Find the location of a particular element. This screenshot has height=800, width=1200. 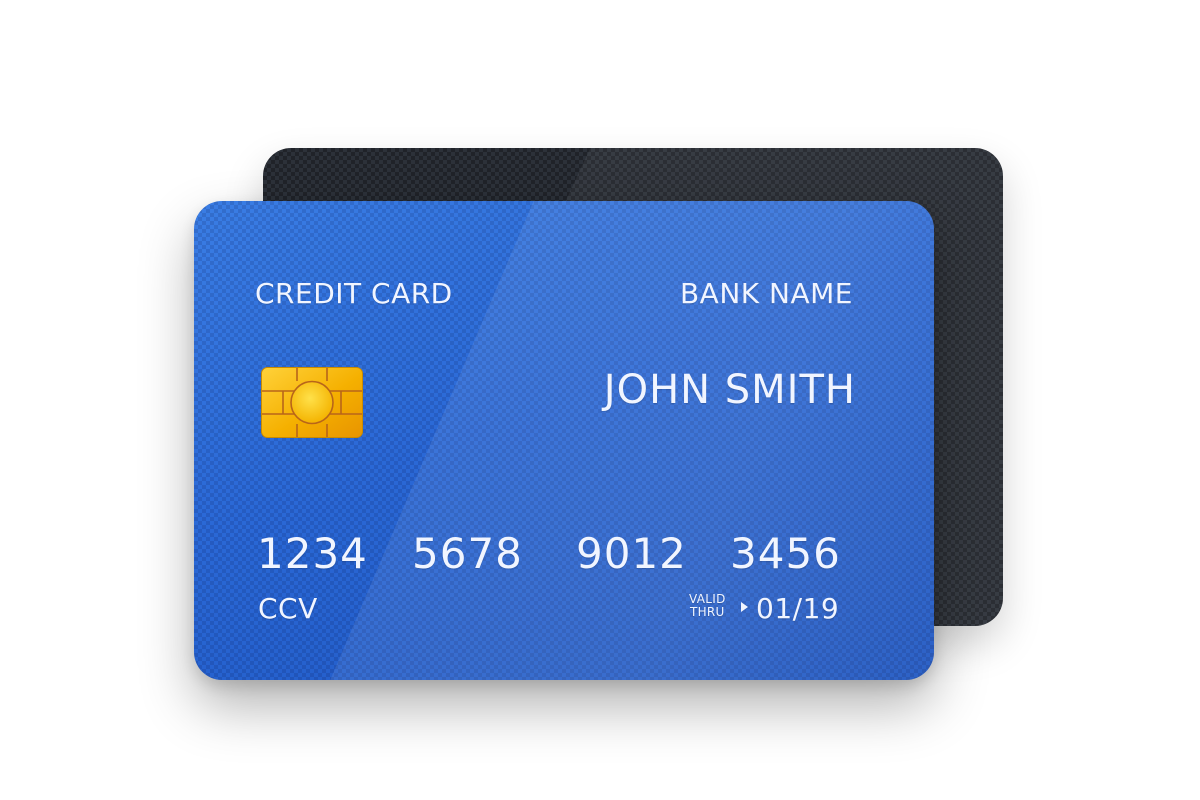

triangle-right-icon is located at coordinates (744, 607).